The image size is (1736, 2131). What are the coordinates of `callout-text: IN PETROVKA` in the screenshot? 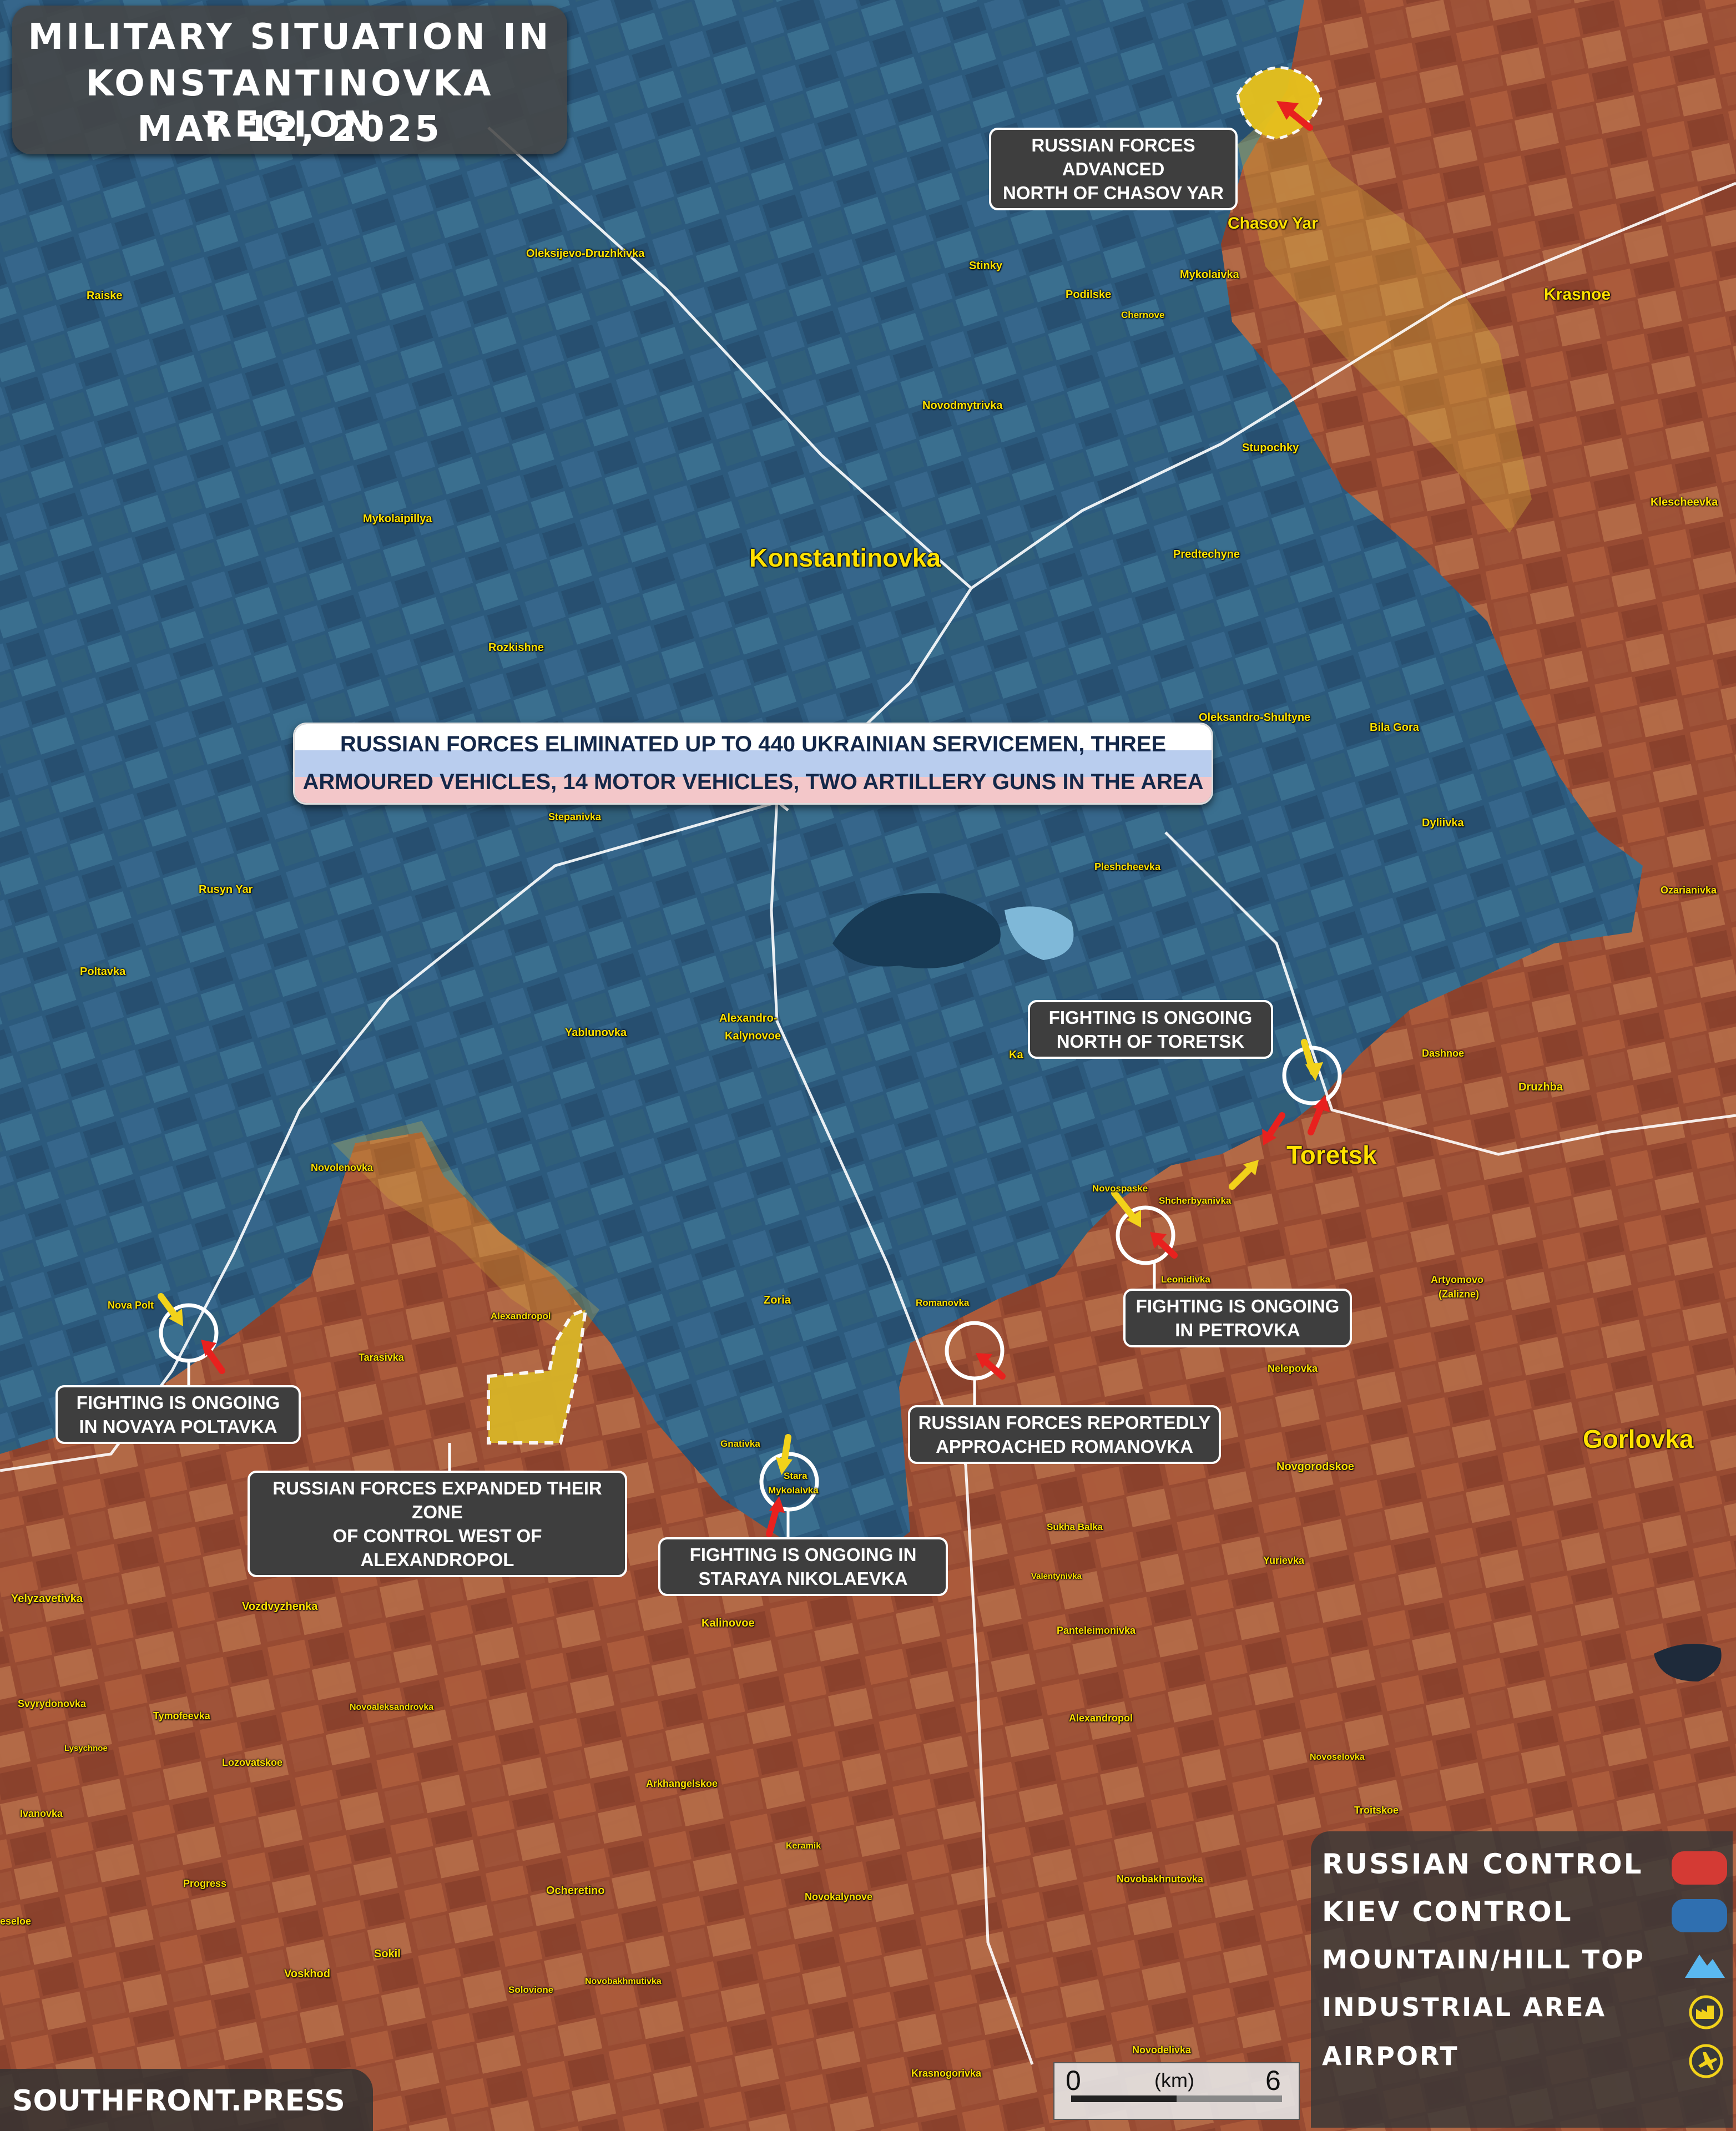 It's located at (1237, 1330).